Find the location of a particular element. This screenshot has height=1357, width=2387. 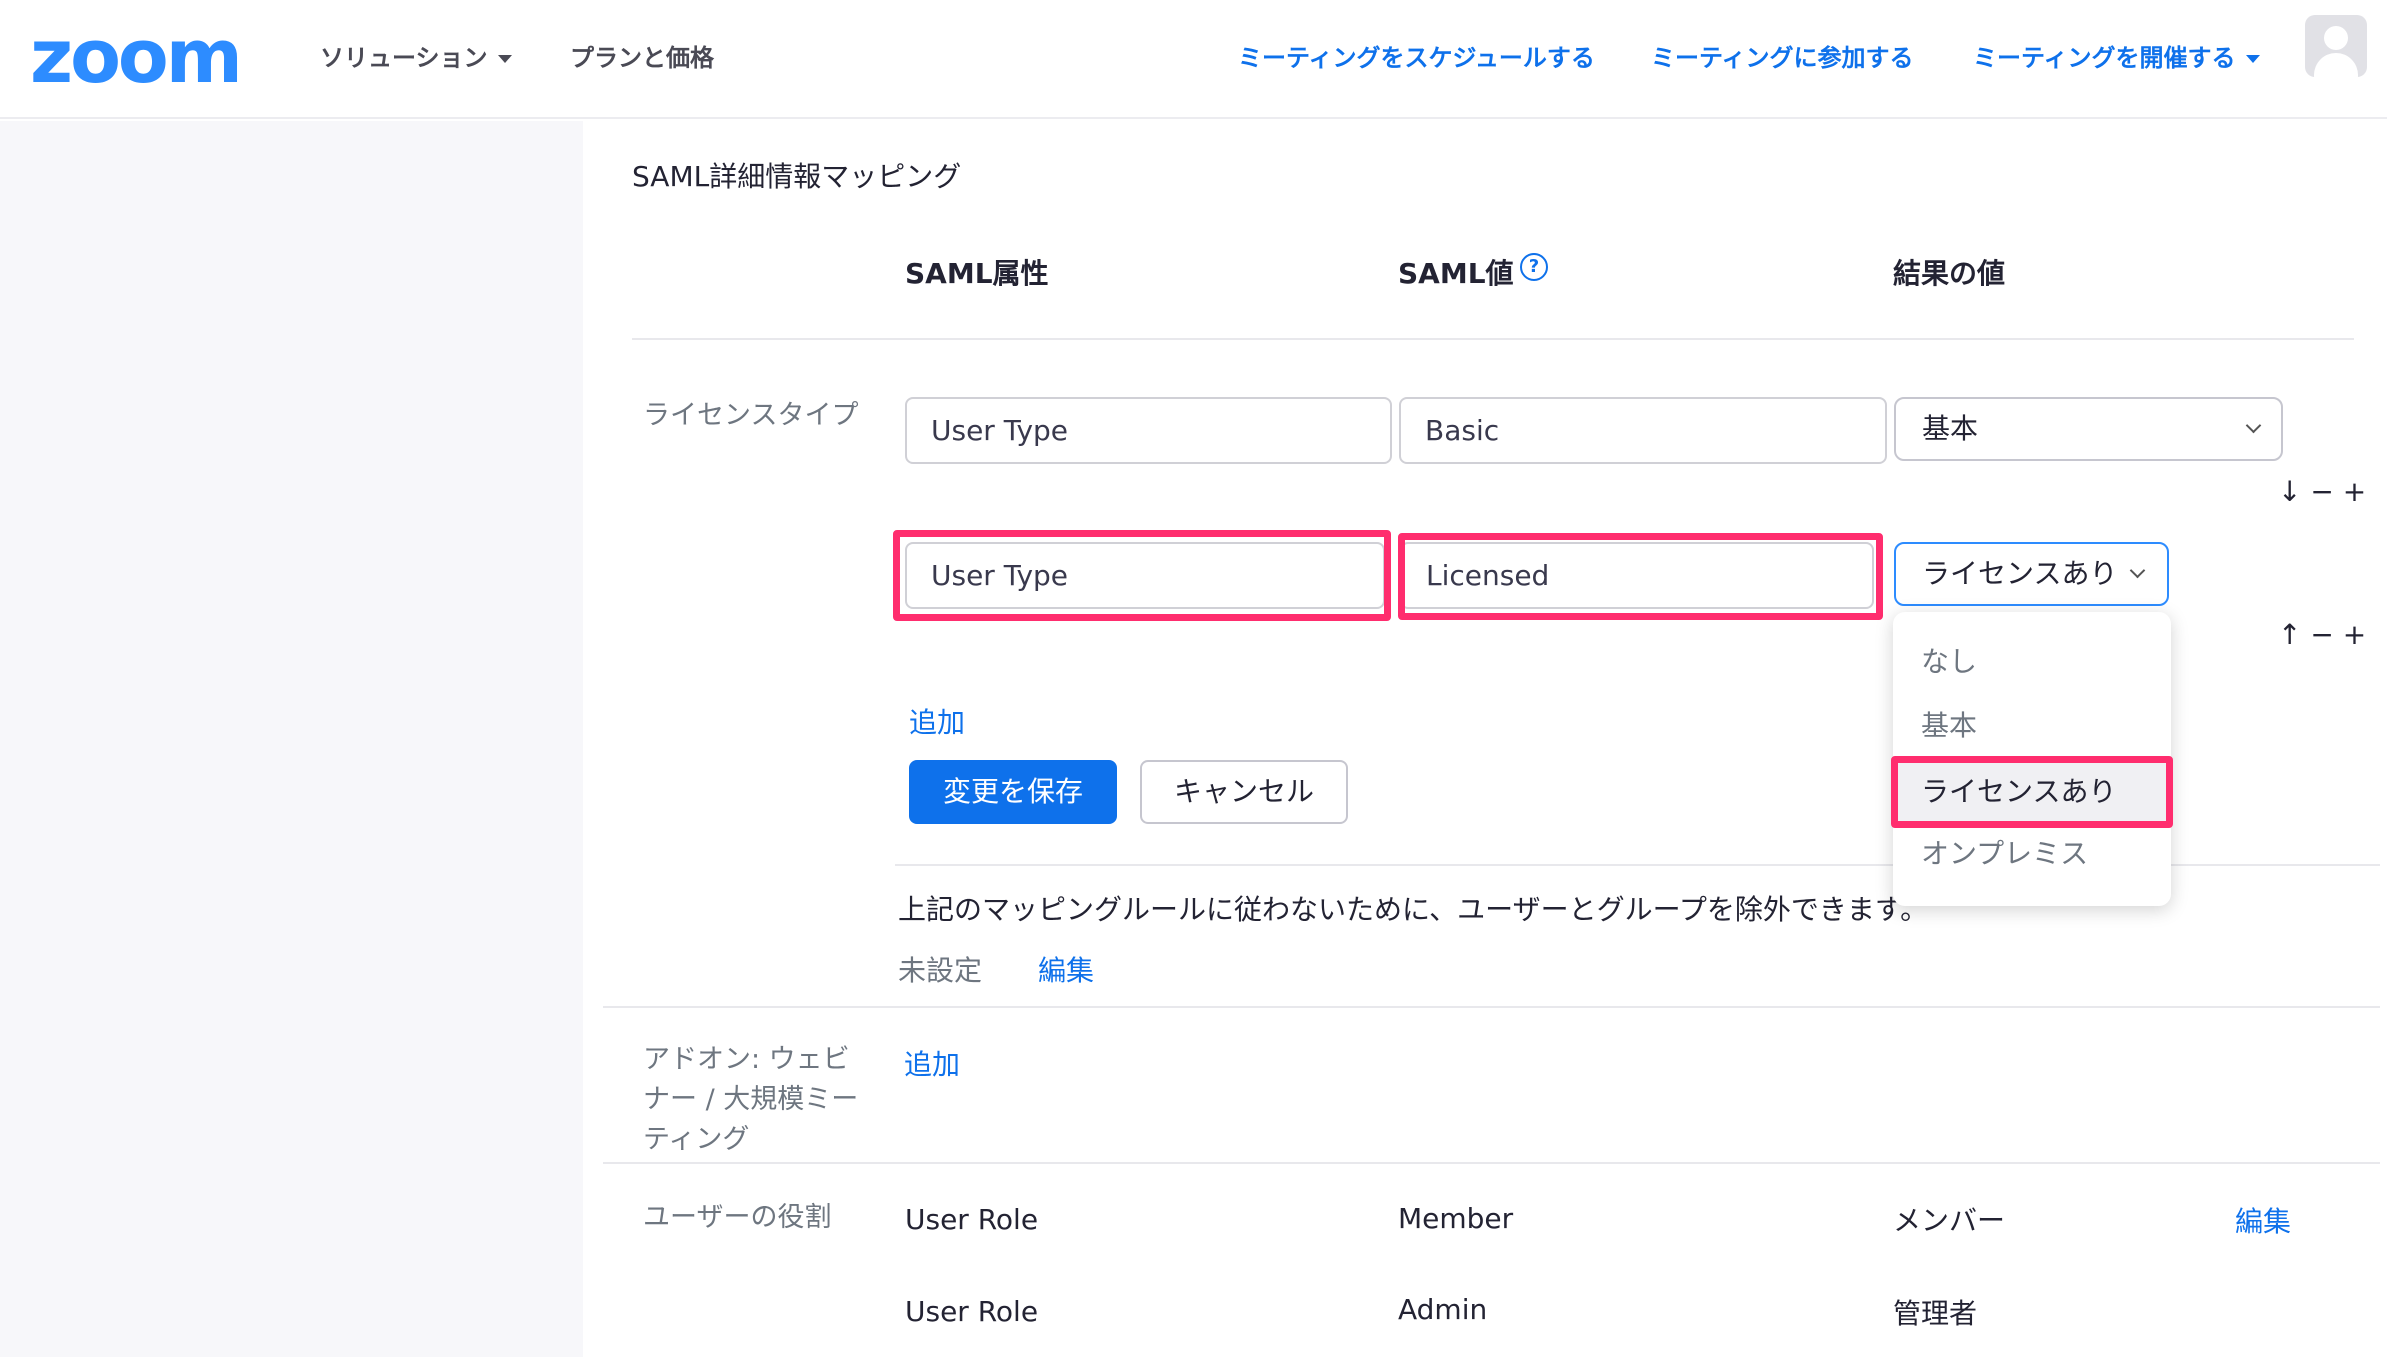

license-type-label: ライセンスタイプ is located at coordinates (751, 415).